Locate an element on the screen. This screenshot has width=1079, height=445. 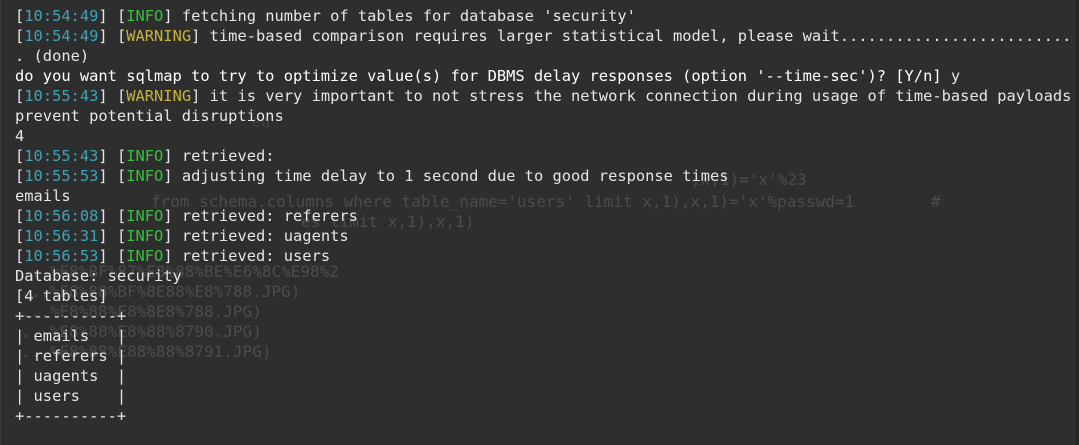
output-text: emails is located at coordinates (43, 196).